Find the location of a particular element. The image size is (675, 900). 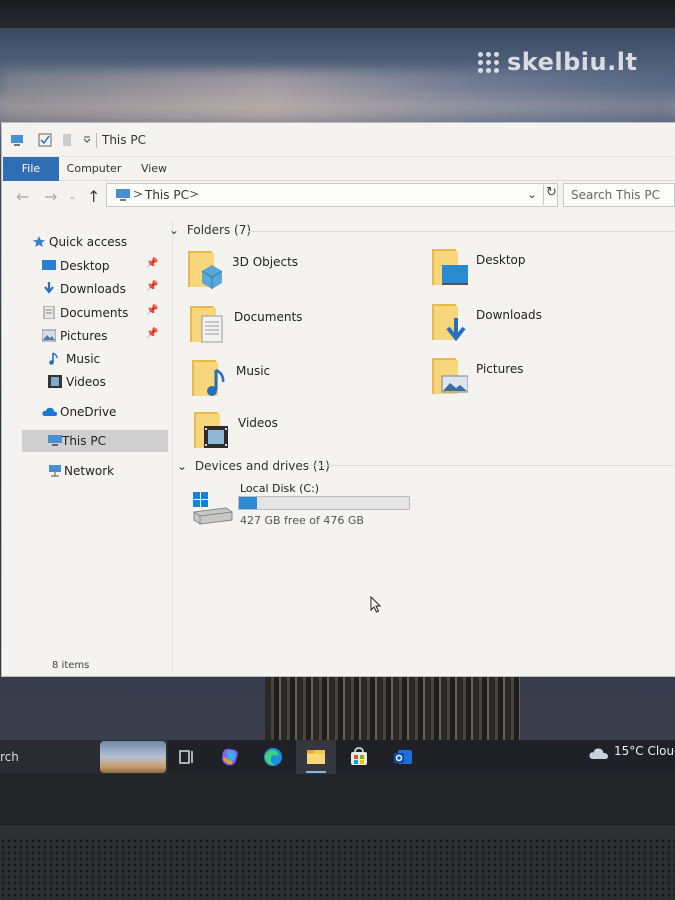

network-icon is located at coordinates (55, 471).